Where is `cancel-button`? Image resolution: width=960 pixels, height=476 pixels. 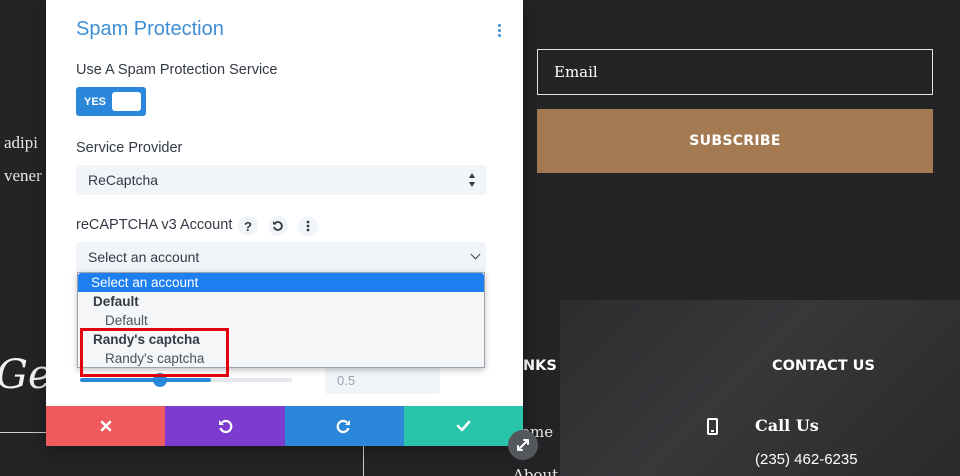 cancel-button is located at coordinates (106, 426).